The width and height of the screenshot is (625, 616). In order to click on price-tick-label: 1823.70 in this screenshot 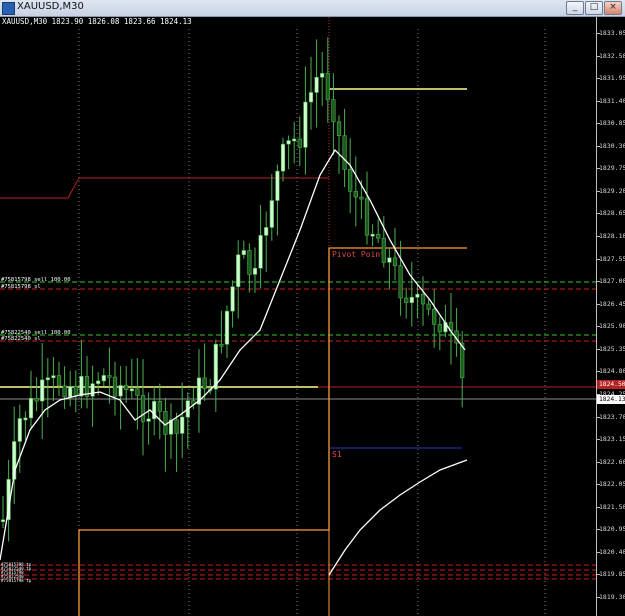, I will do `click(612, 416)`.